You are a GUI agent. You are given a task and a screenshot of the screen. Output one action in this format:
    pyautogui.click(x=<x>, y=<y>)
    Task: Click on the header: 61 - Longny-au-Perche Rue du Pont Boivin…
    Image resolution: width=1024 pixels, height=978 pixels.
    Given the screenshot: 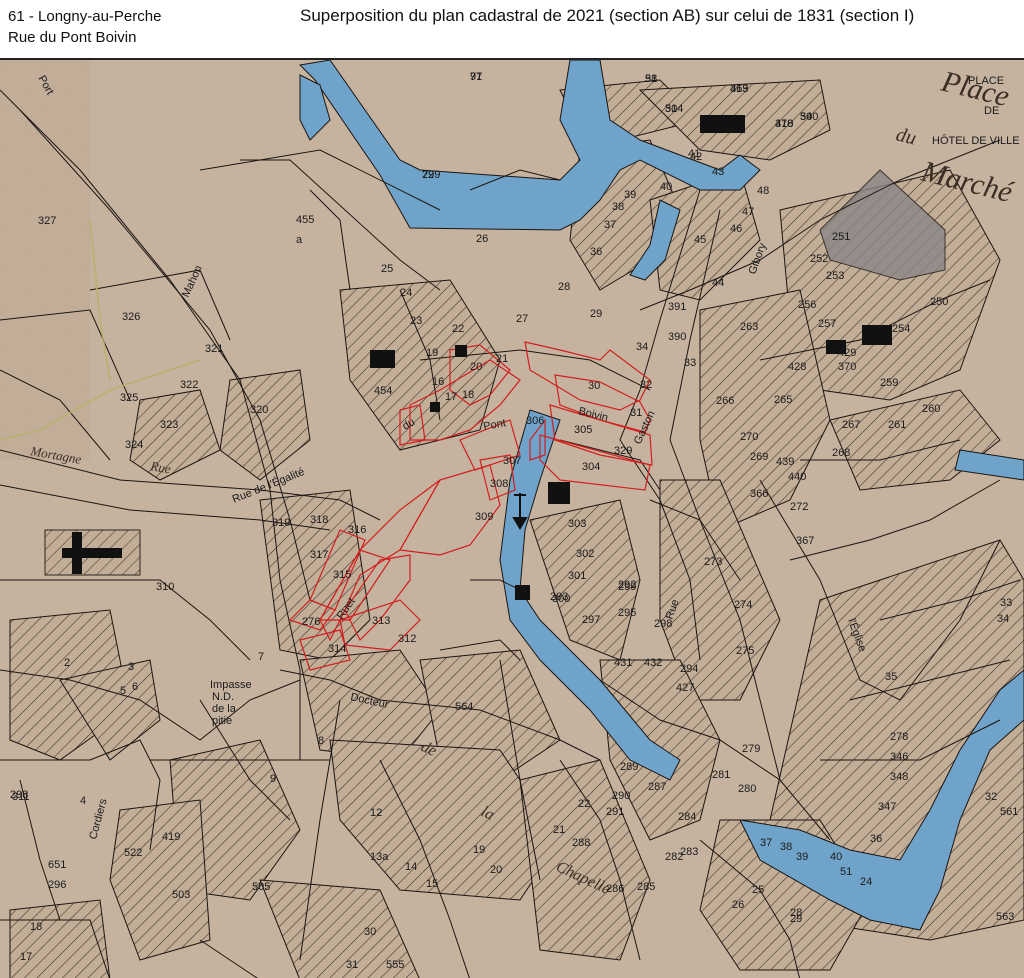 What is the action you would take?
    pyautogui.click(x=512, y=29)
    